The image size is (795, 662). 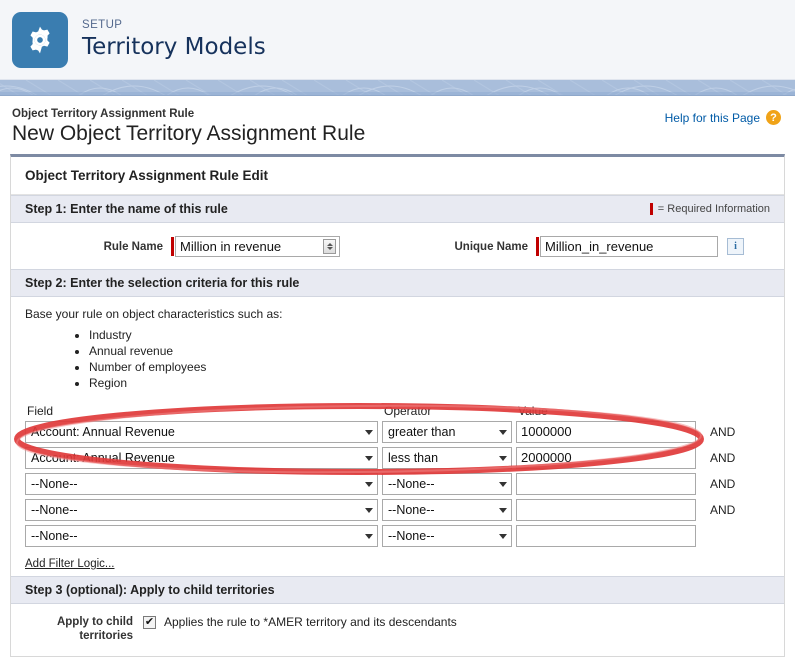 I want to click on column-header-field: Field, so click(x=40, y=410).